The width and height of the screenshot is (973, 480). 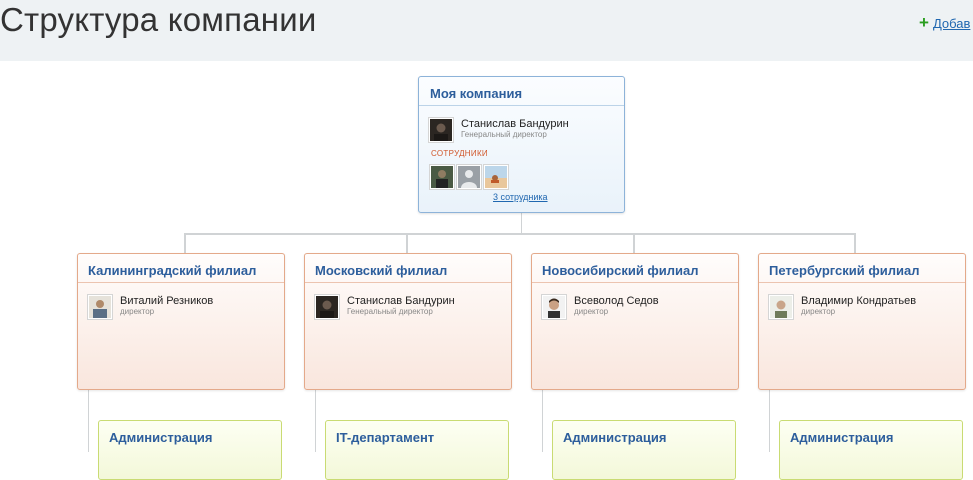 What do you see at coordinates (616, 301) in the screenshot?
I see `head-name: Всеволод Седов` at bounding box center [616, 301].